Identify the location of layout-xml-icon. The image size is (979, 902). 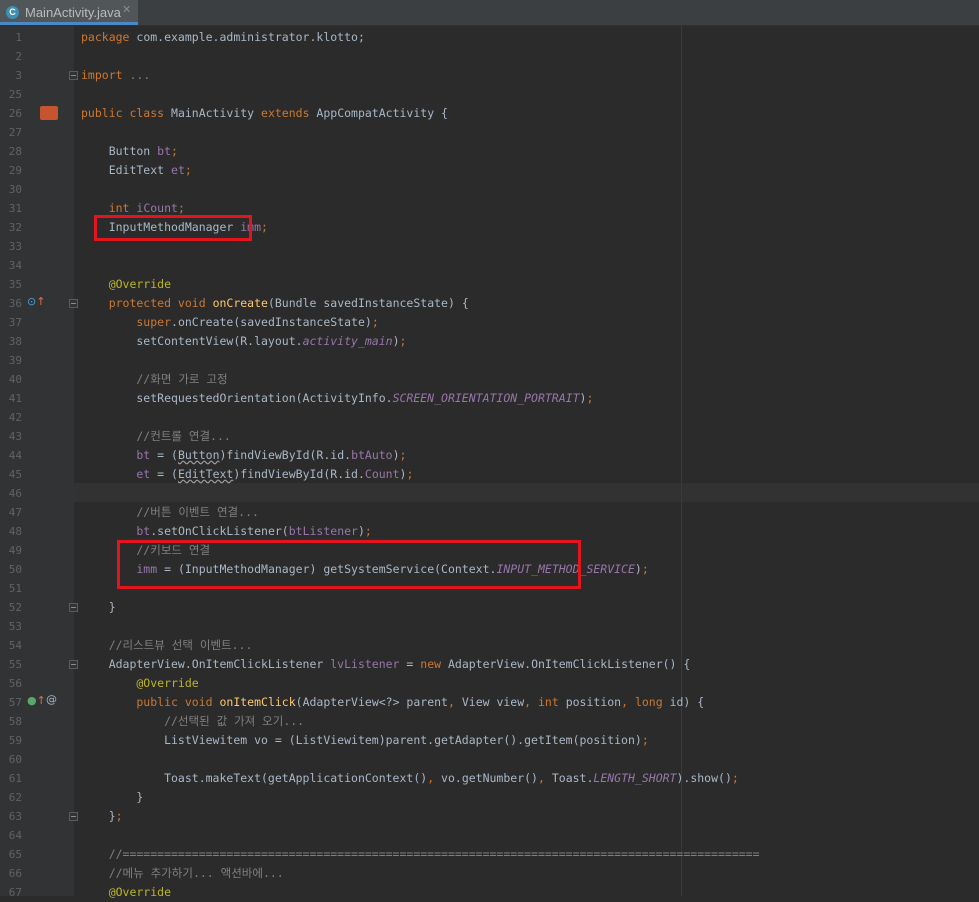
(49, 113).